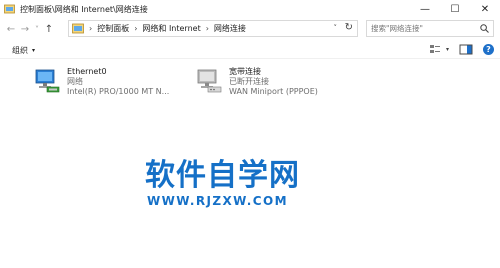 The width and height of the screenshot is (500, 268). What do you see at coordinates (273, 91) in the screenshot?
I see `connection-device: WAN Miniport (PPPOE)` at bounding box center [273, 91].